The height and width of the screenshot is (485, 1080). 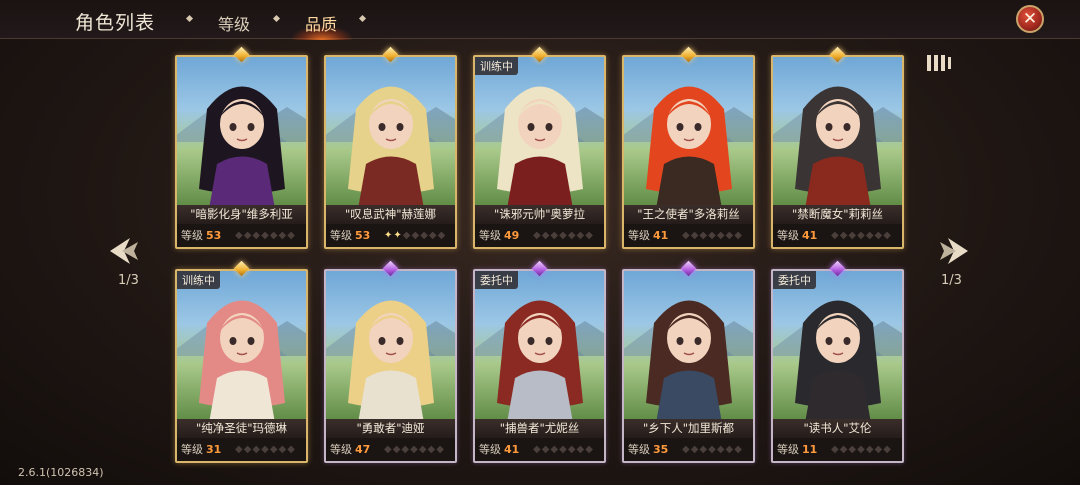 I want to click on character-card: "王之使者"多洛莉丝 等级 41 ◆◆◆◆◆◆◆, so click(x=688, y=152).